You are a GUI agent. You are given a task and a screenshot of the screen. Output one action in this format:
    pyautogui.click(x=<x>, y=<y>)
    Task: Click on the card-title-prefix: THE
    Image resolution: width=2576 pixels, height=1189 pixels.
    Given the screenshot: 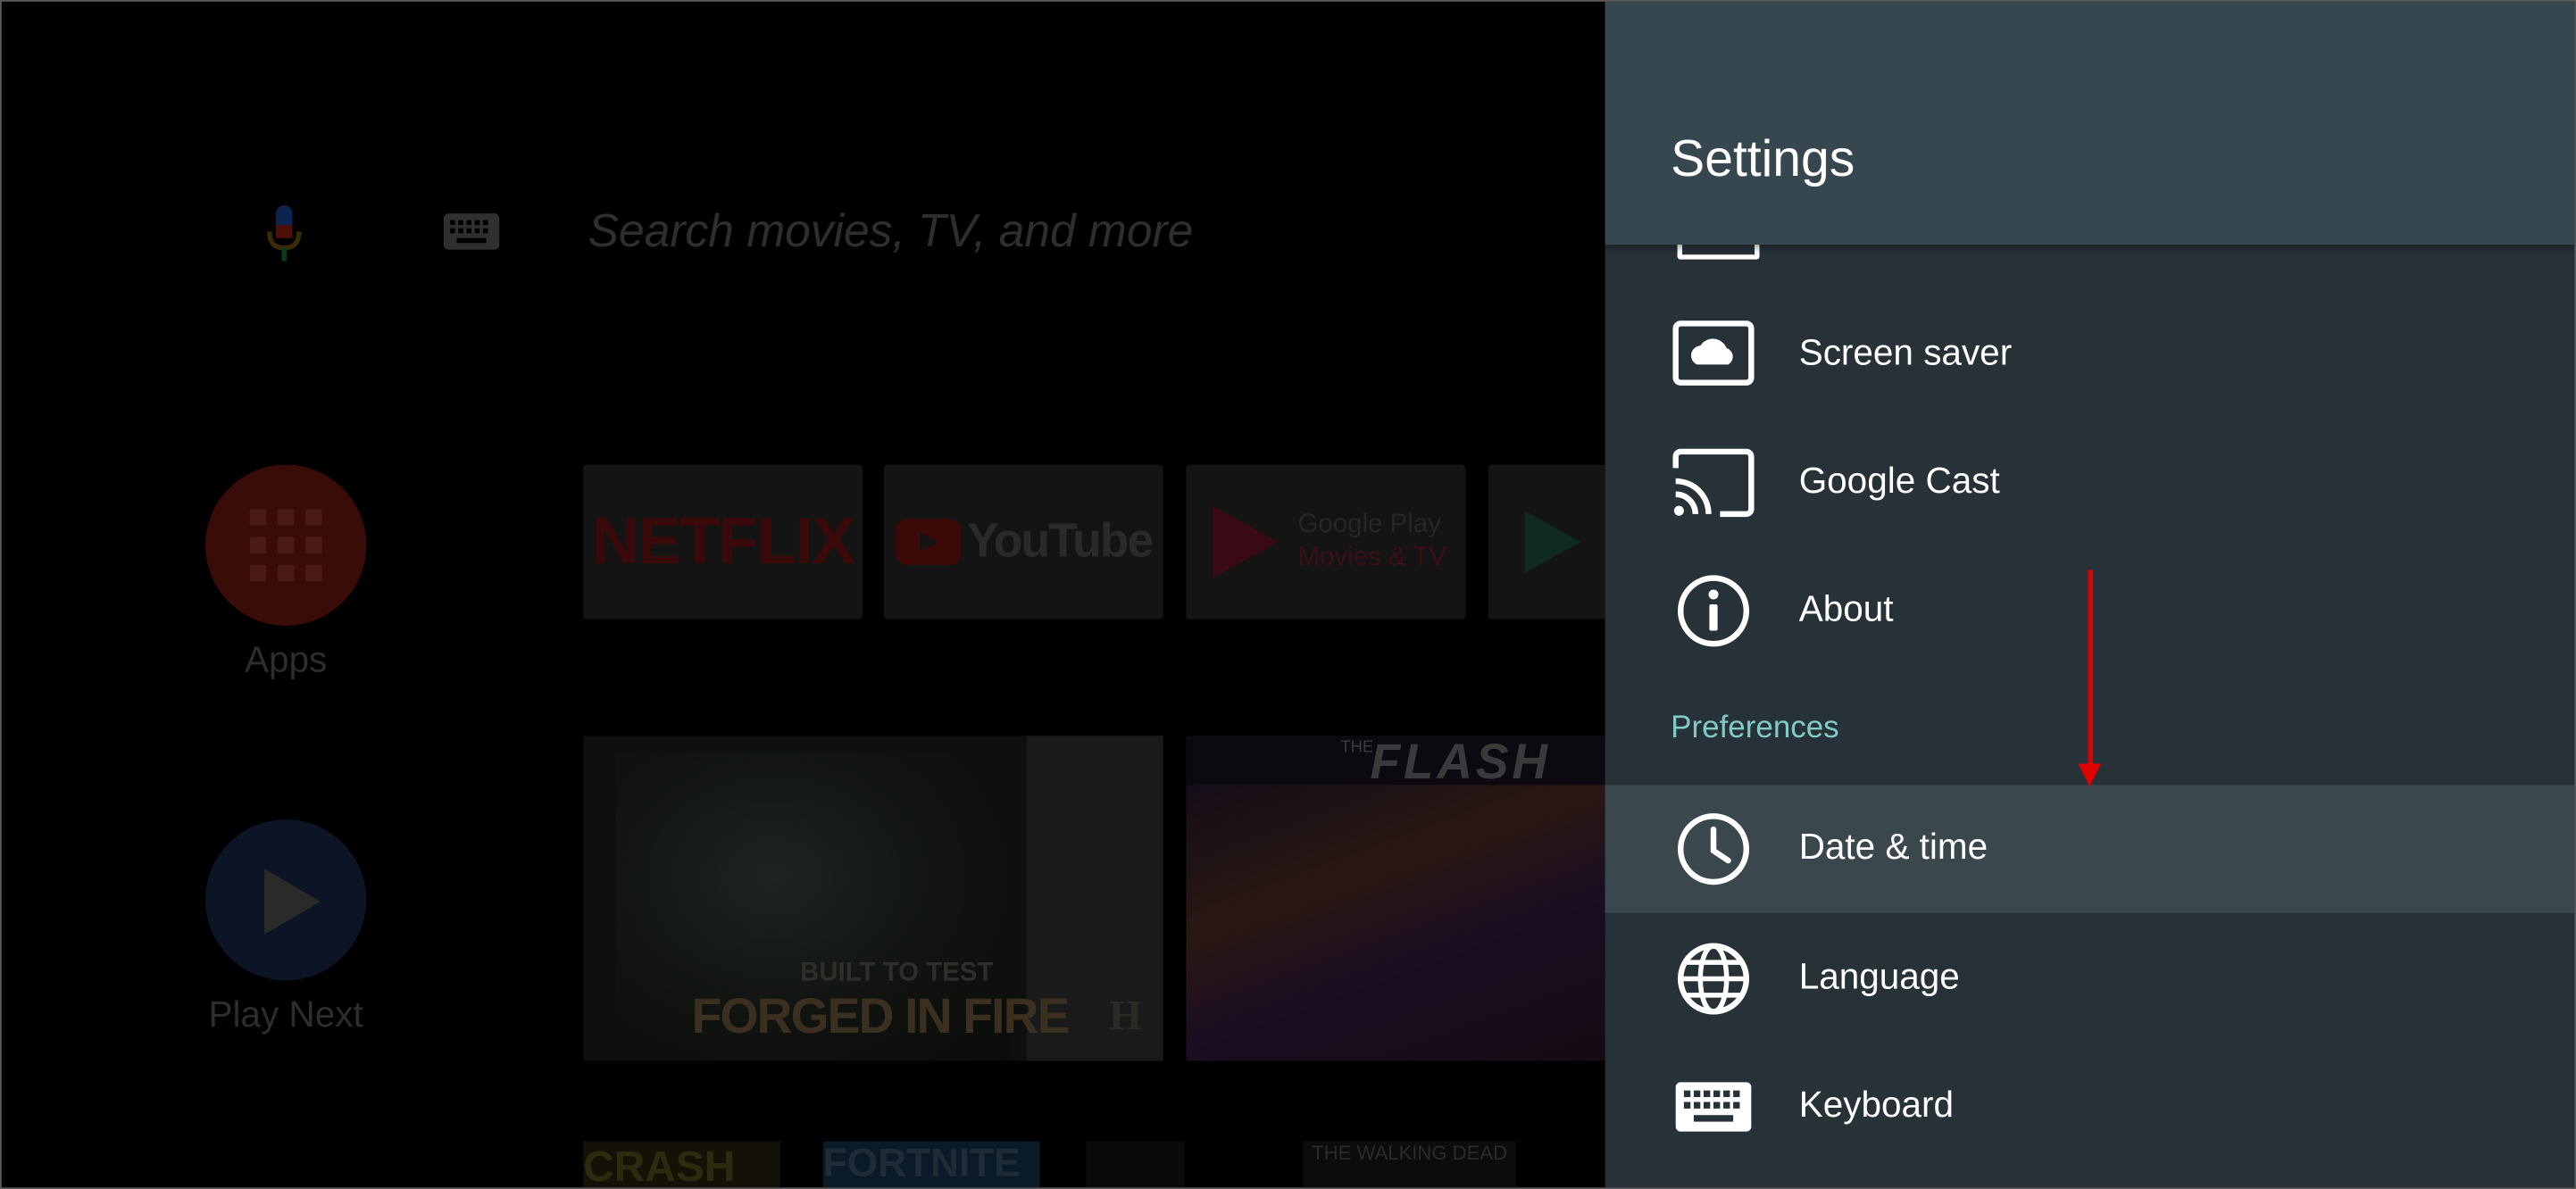 What is the action you would take?
    pyautogui.click(x=1357, y=748)
    